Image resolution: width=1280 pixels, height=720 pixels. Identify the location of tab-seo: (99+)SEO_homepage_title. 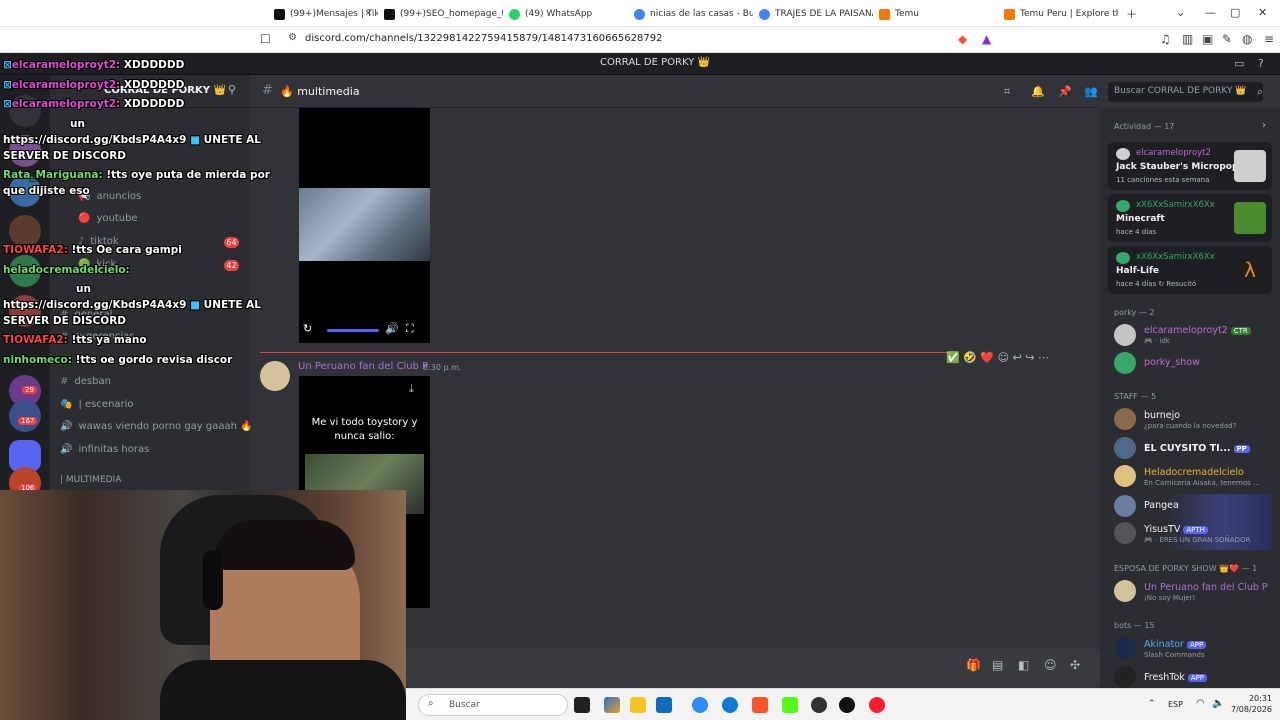
(440, 14).